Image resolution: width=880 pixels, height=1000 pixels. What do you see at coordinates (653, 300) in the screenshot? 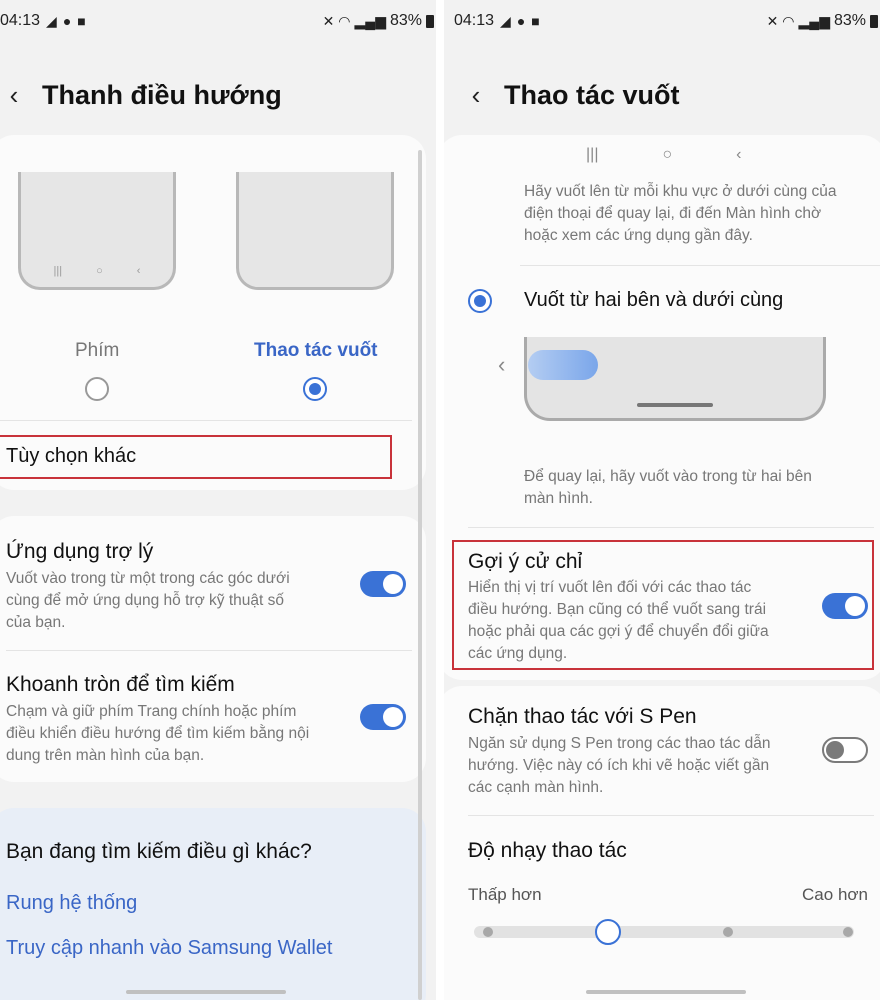
I see `swipe-sides-bottom-label: Vuốt từ hai bên và dưới cùng` at bounding box center [653, 300].